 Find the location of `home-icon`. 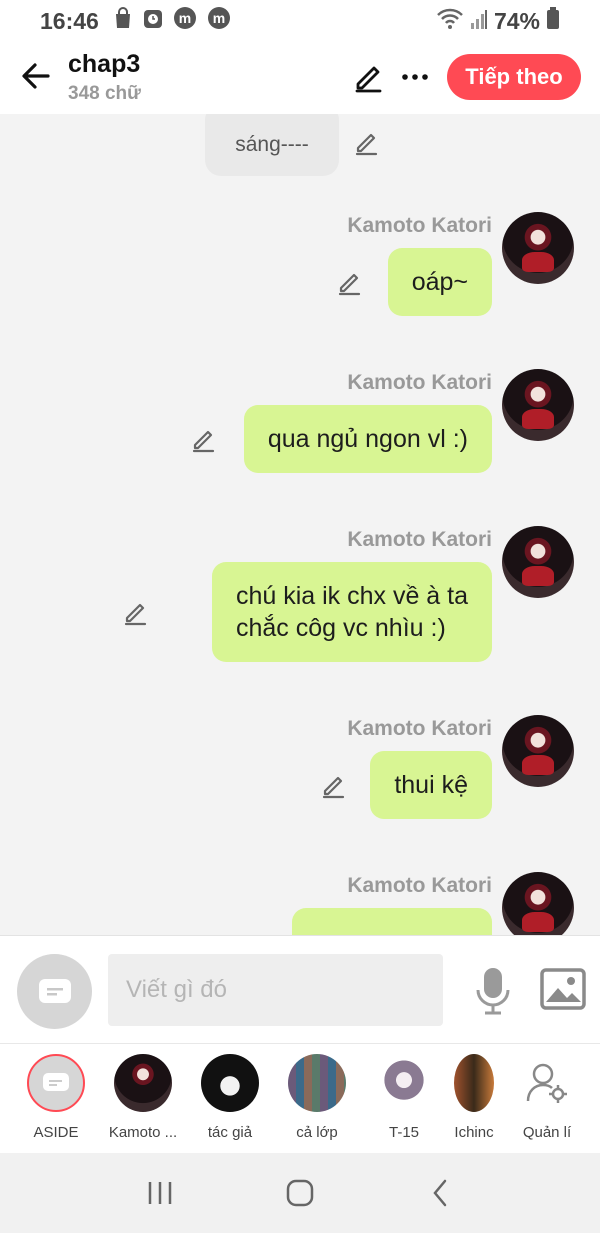

home-icon is located at coordinates (300, 1193).